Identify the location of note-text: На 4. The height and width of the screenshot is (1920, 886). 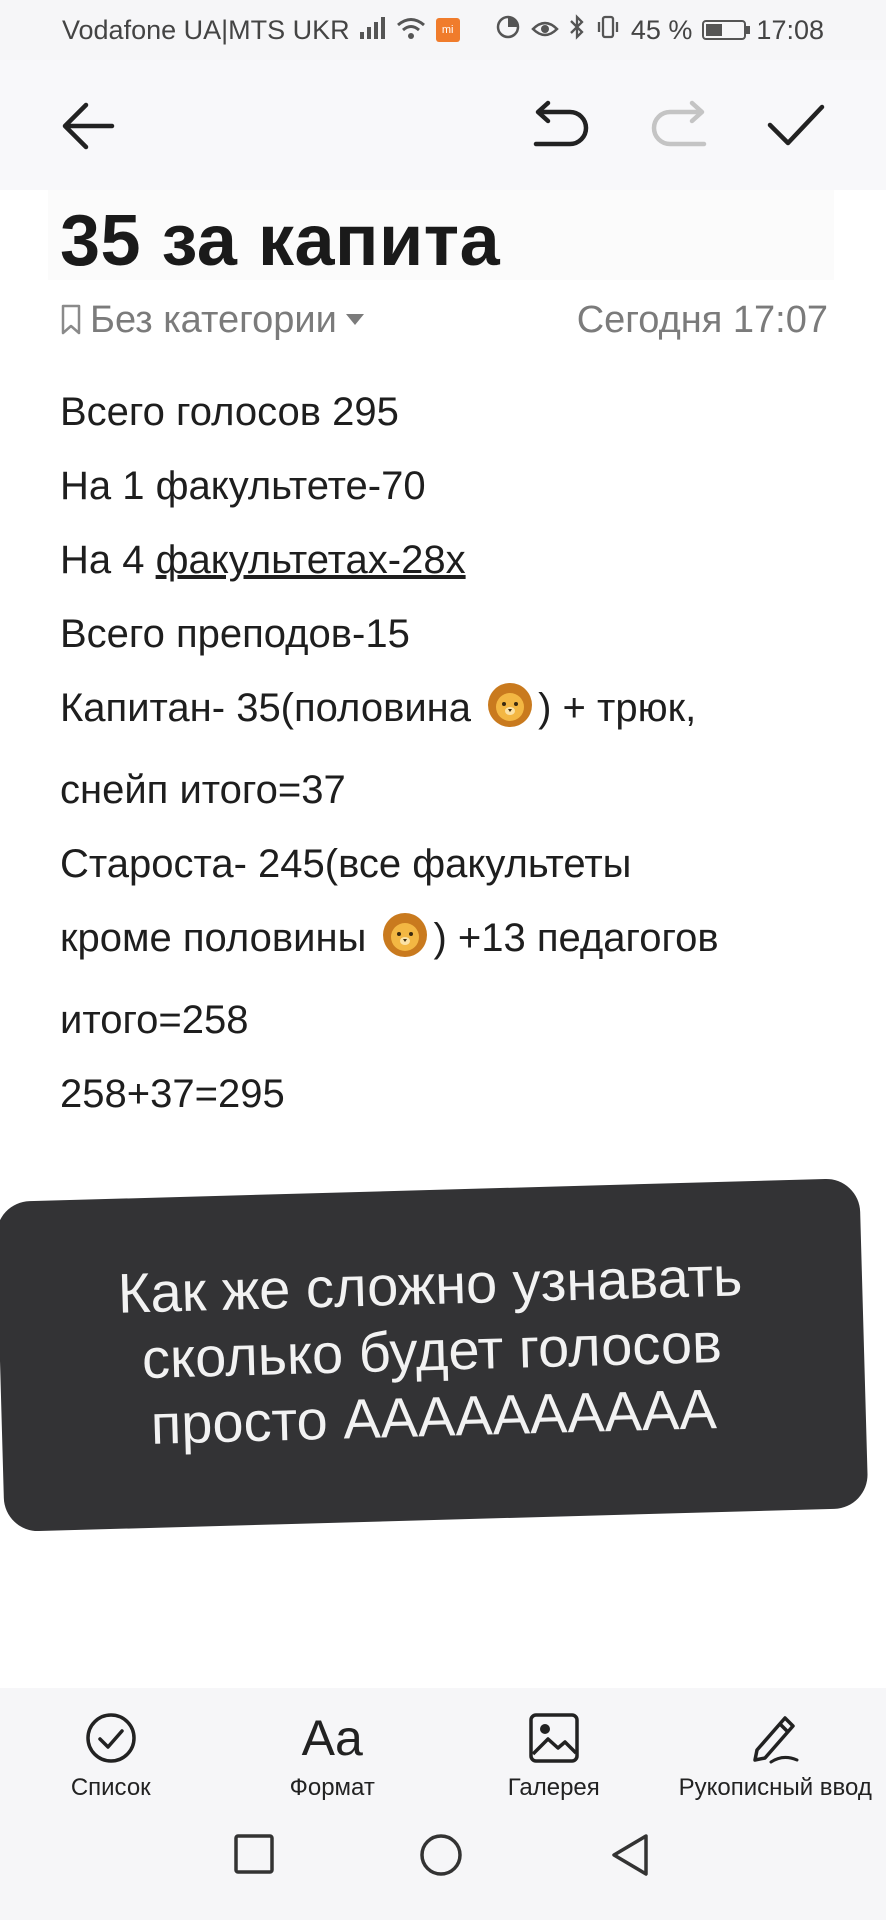
(108, 560).